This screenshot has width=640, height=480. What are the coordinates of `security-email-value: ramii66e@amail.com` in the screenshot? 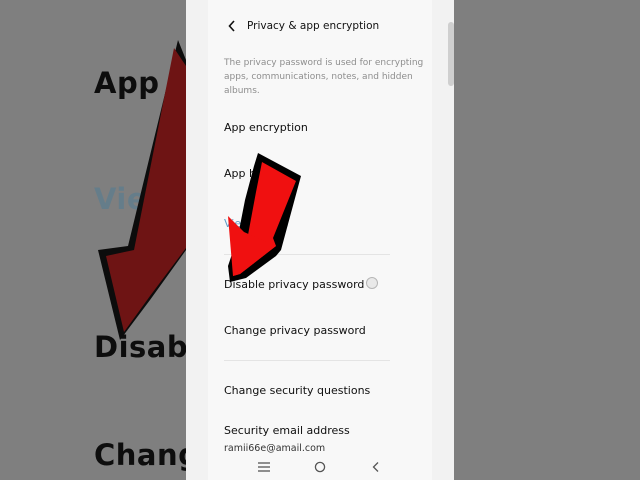 It's located at (275, 448).